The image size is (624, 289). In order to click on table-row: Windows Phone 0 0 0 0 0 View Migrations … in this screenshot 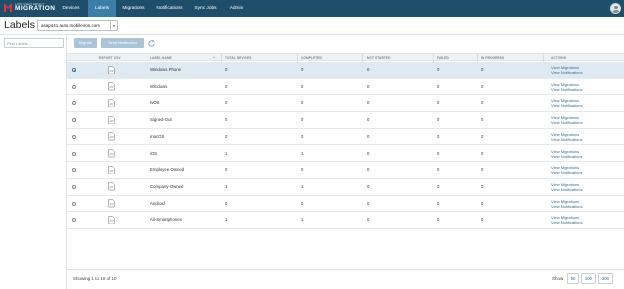, I will do `click(345, 70)`.